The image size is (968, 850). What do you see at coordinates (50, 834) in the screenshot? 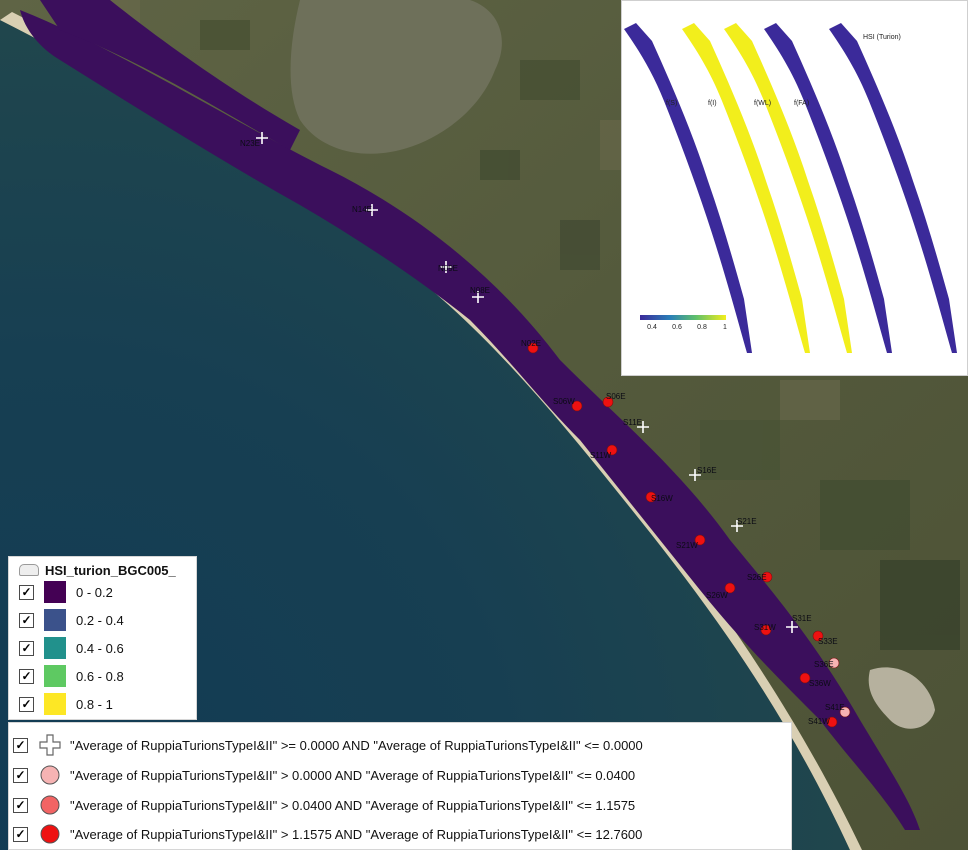
I see `circle-red-icon` at bounding box center [50, 834].